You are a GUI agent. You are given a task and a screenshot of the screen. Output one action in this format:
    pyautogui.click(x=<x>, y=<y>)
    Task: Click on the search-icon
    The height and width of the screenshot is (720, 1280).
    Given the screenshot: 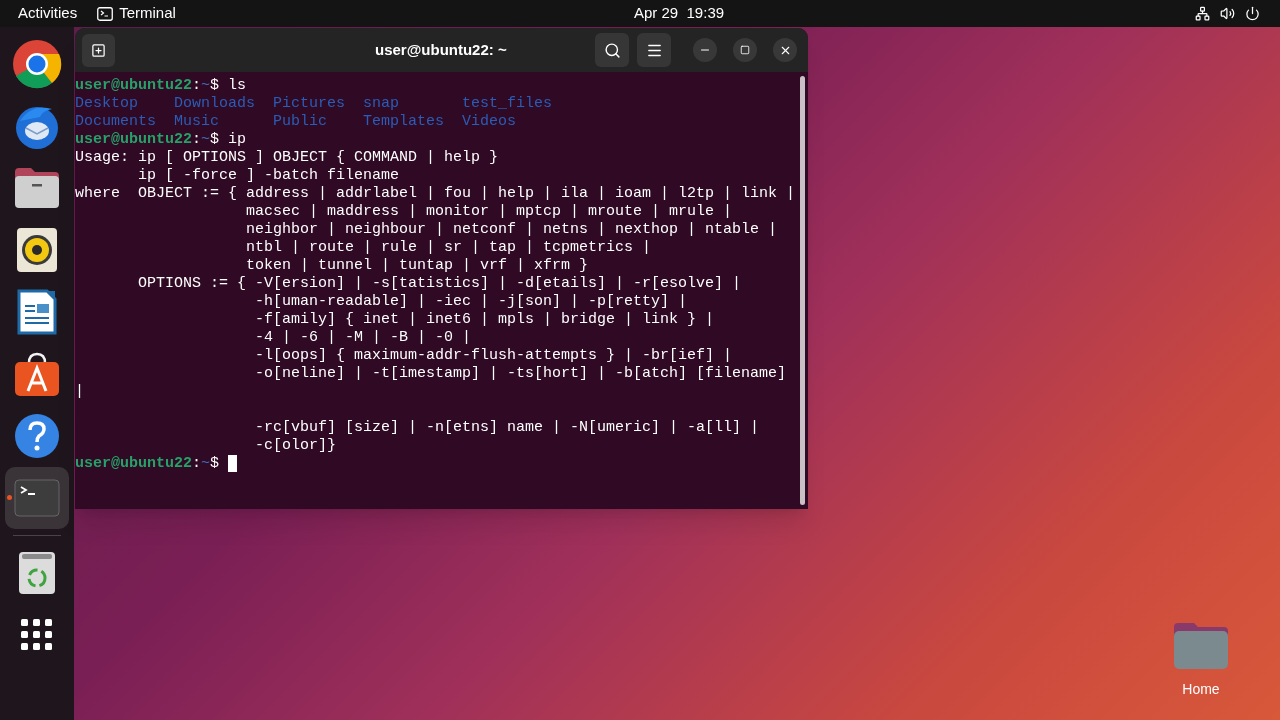 What is the action you would take?
    pyautogui.click(x=612, y=50)
    